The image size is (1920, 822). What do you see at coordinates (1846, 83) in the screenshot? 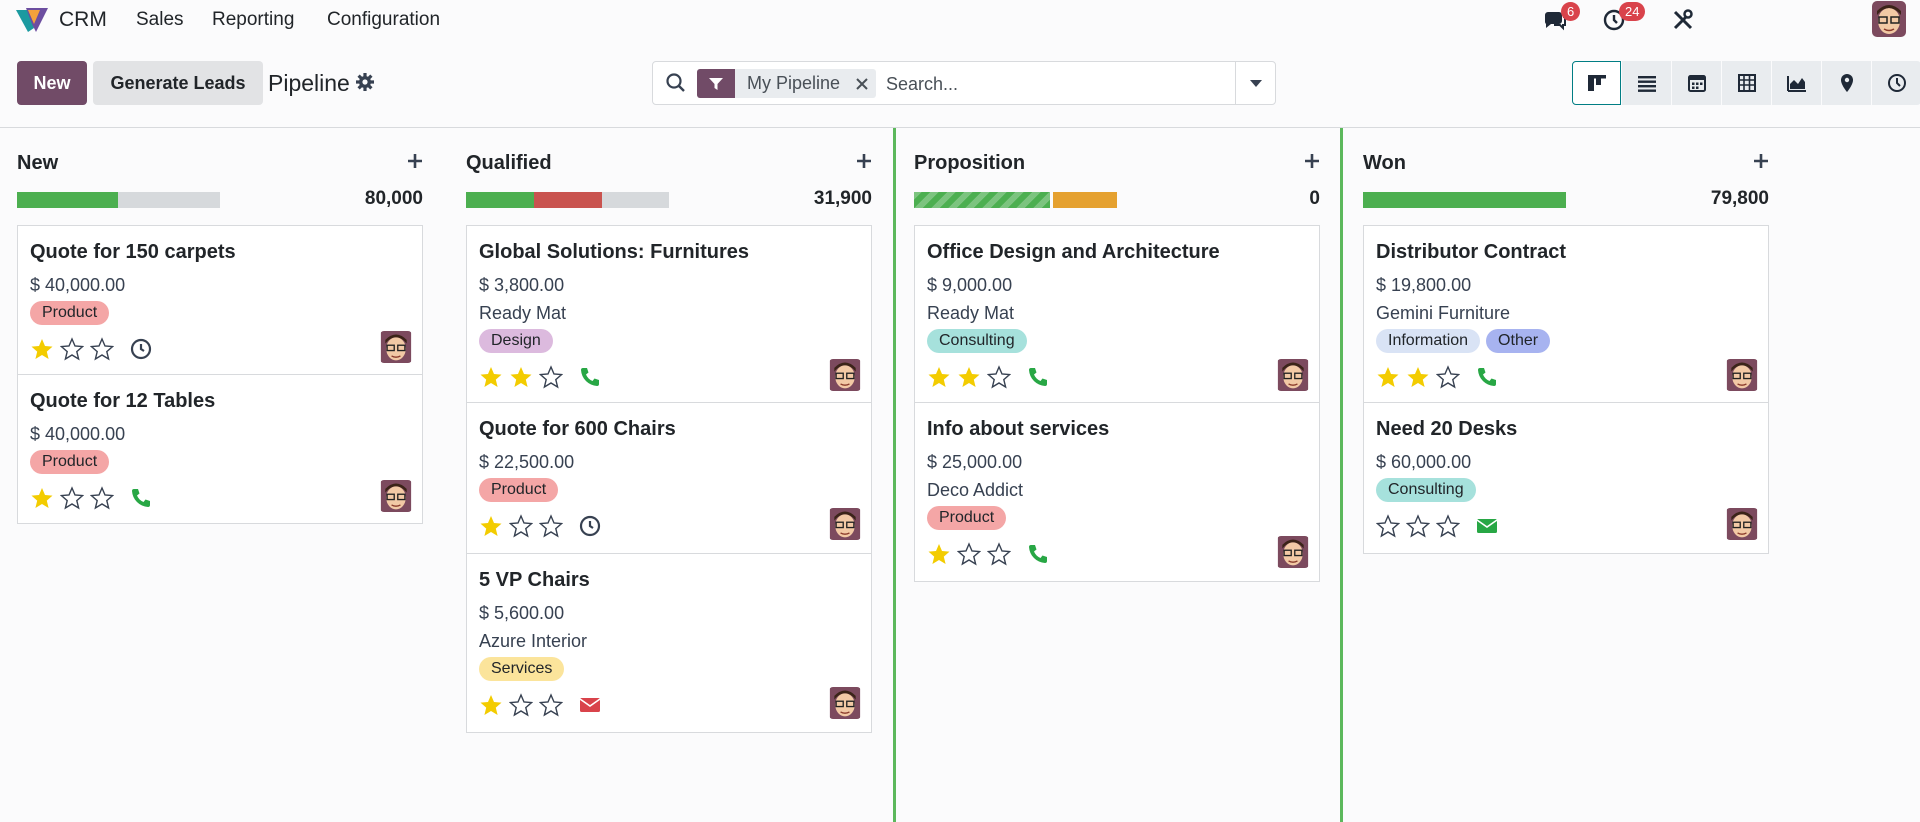
I see `view-map` at bounding box center [1846, 83].